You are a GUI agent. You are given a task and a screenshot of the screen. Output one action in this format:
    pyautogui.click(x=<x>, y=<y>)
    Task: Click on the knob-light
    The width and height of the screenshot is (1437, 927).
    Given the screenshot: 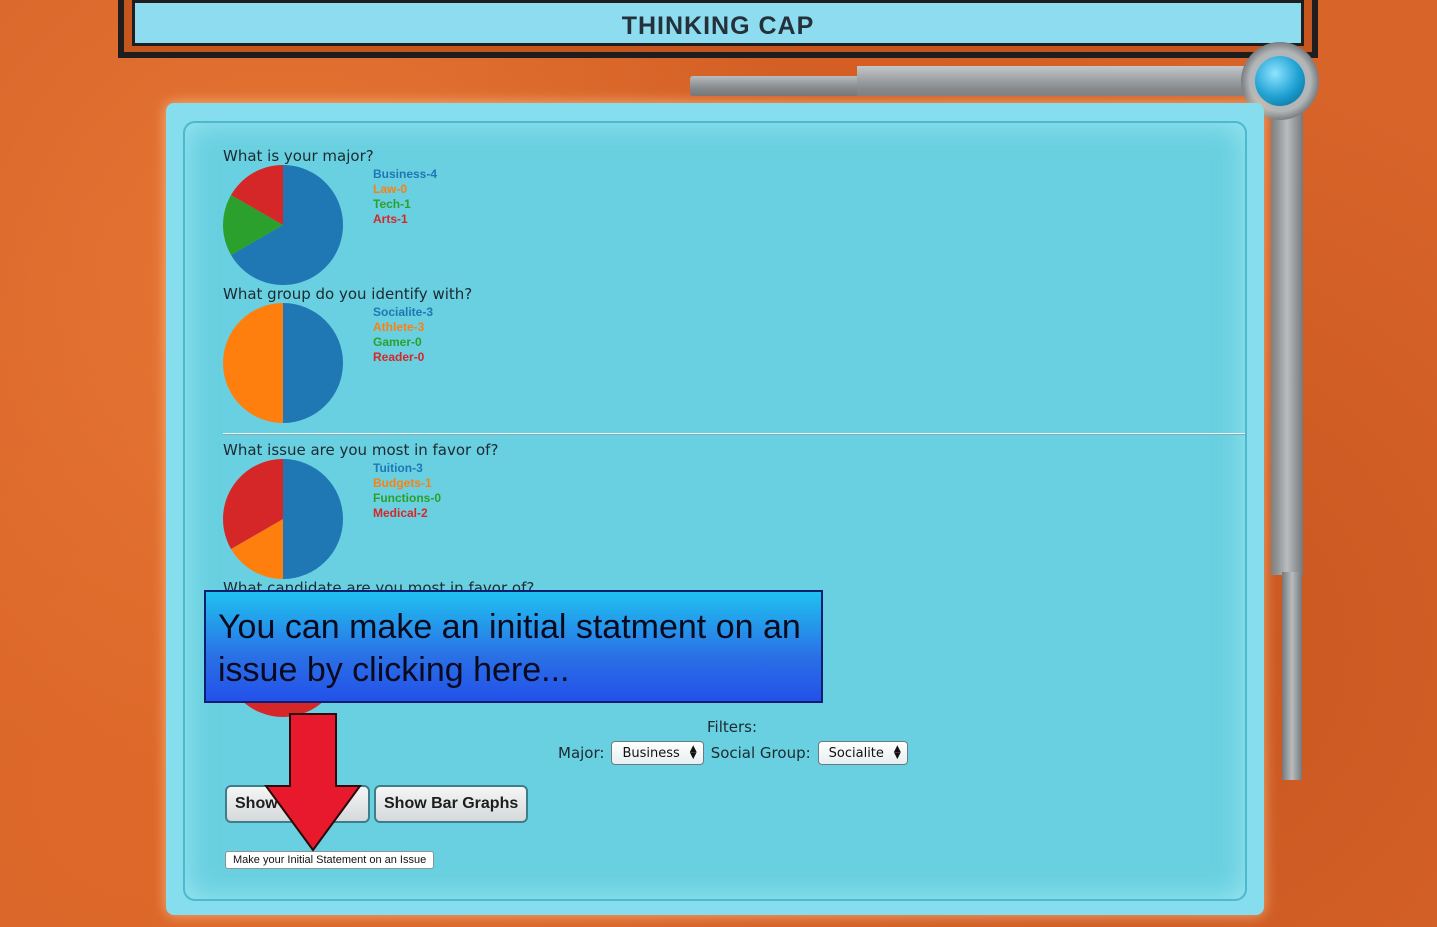 What is the action you would take?
    pyautogui.click(x=1280, y=81)
    